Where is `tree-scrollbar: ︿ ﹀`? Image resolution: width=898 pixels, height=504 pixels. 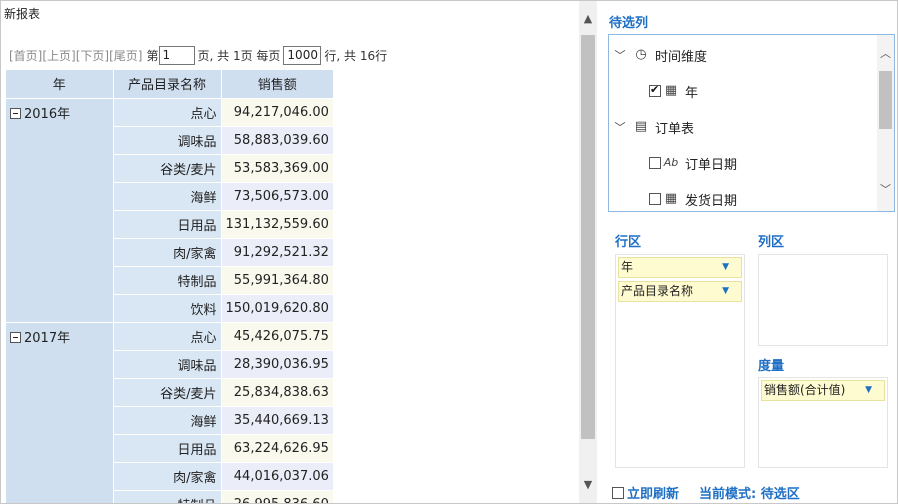
tree-scrollbar: ︿ ﹀ is located at coordinates (885, 123).